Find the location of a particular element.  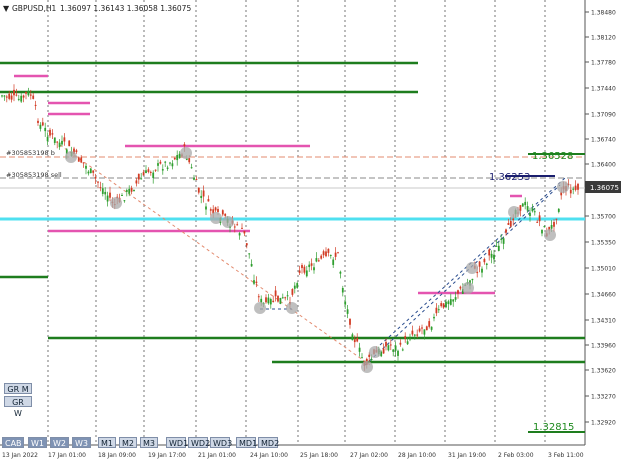

gr-w-button: GR W is located at coordinates (18, 407).